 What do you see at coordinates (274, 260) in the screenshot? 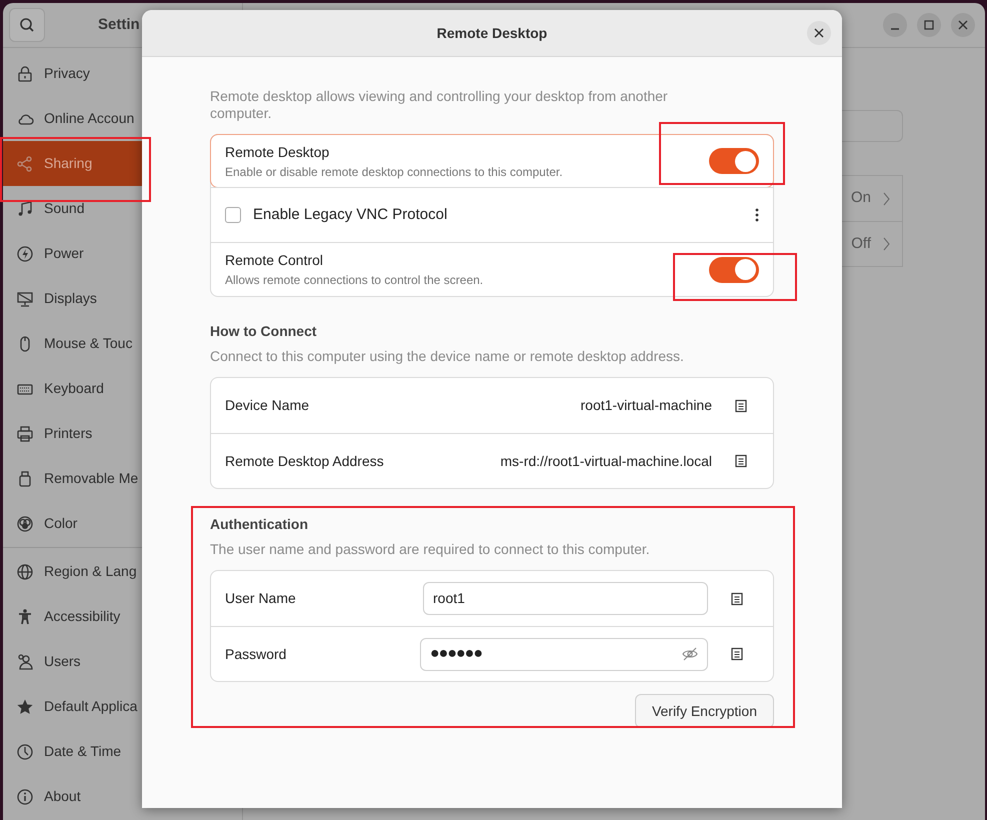
I see `row-title: Remote Control` at bounding box center [274, 260].